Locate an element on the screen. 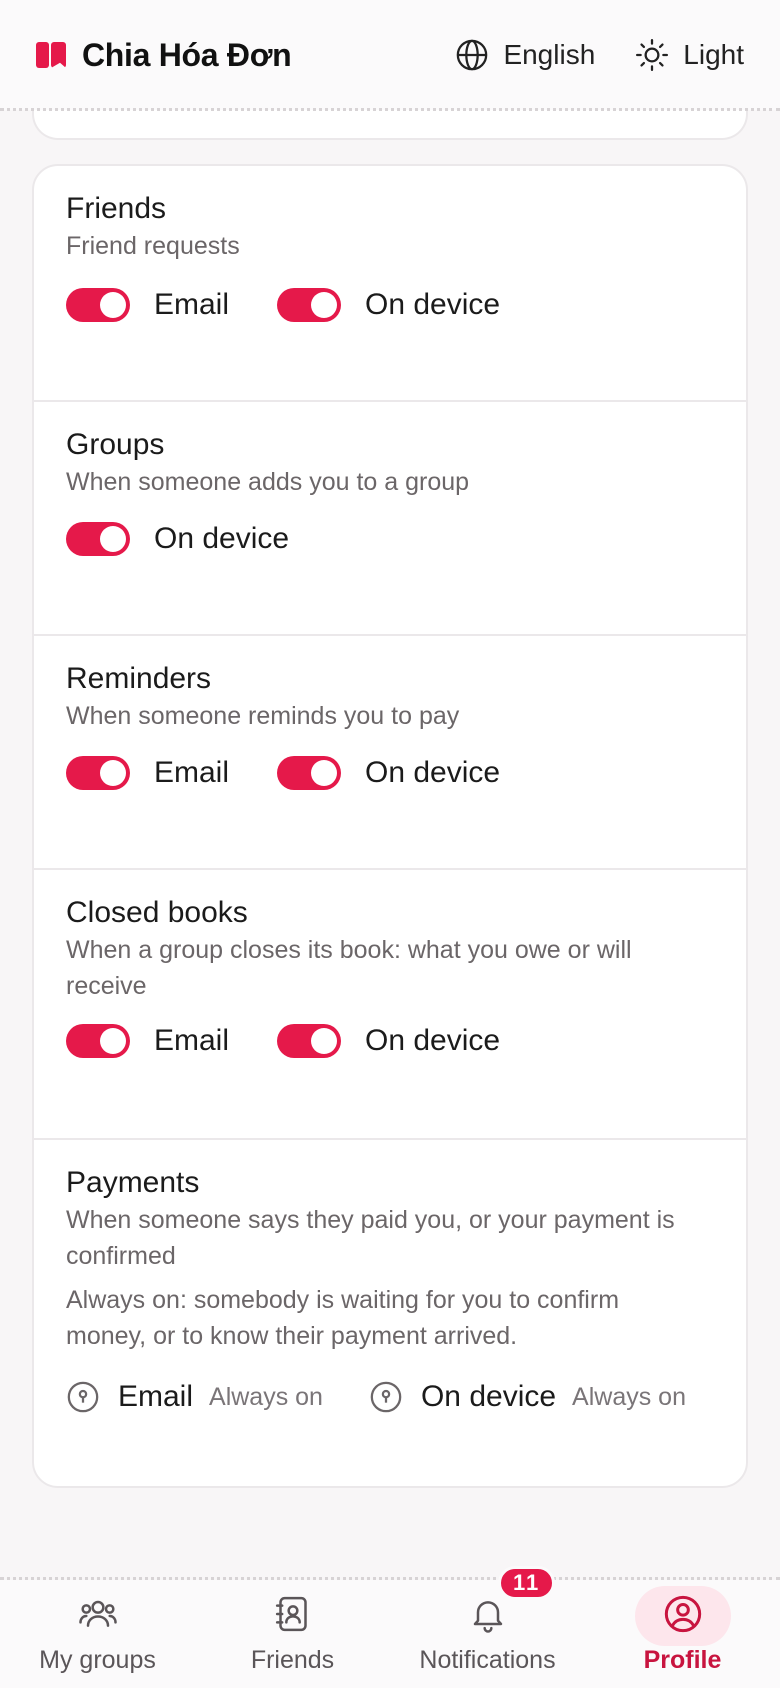 This screenshot has height=1688, width=780. brand: Chia Hóa Đơn is located at coordinates (164, 55).